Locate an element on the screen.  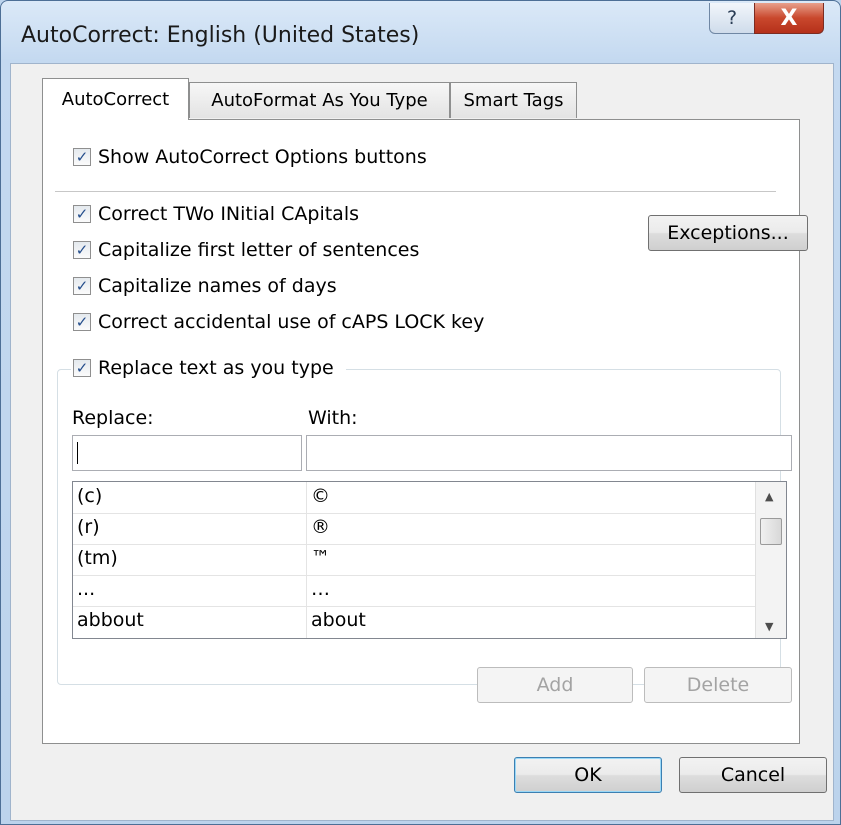
first-letter-checkbox: ✓ Capitalize first letter of sentences is located at coordinates (246, 250).